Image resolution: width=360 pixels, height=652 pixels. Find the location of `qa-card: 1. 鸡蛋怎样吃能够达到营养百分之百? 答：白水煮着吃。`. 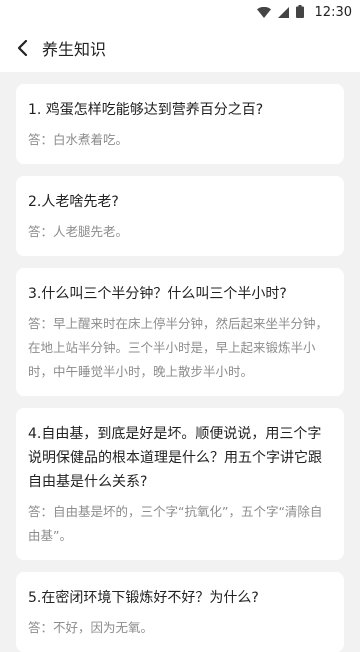

qa-card: 1. 鸡蛋怎样吃能够达到营养百分之百? 答：白水煮着吃。 is located at coordinates (180, 124).